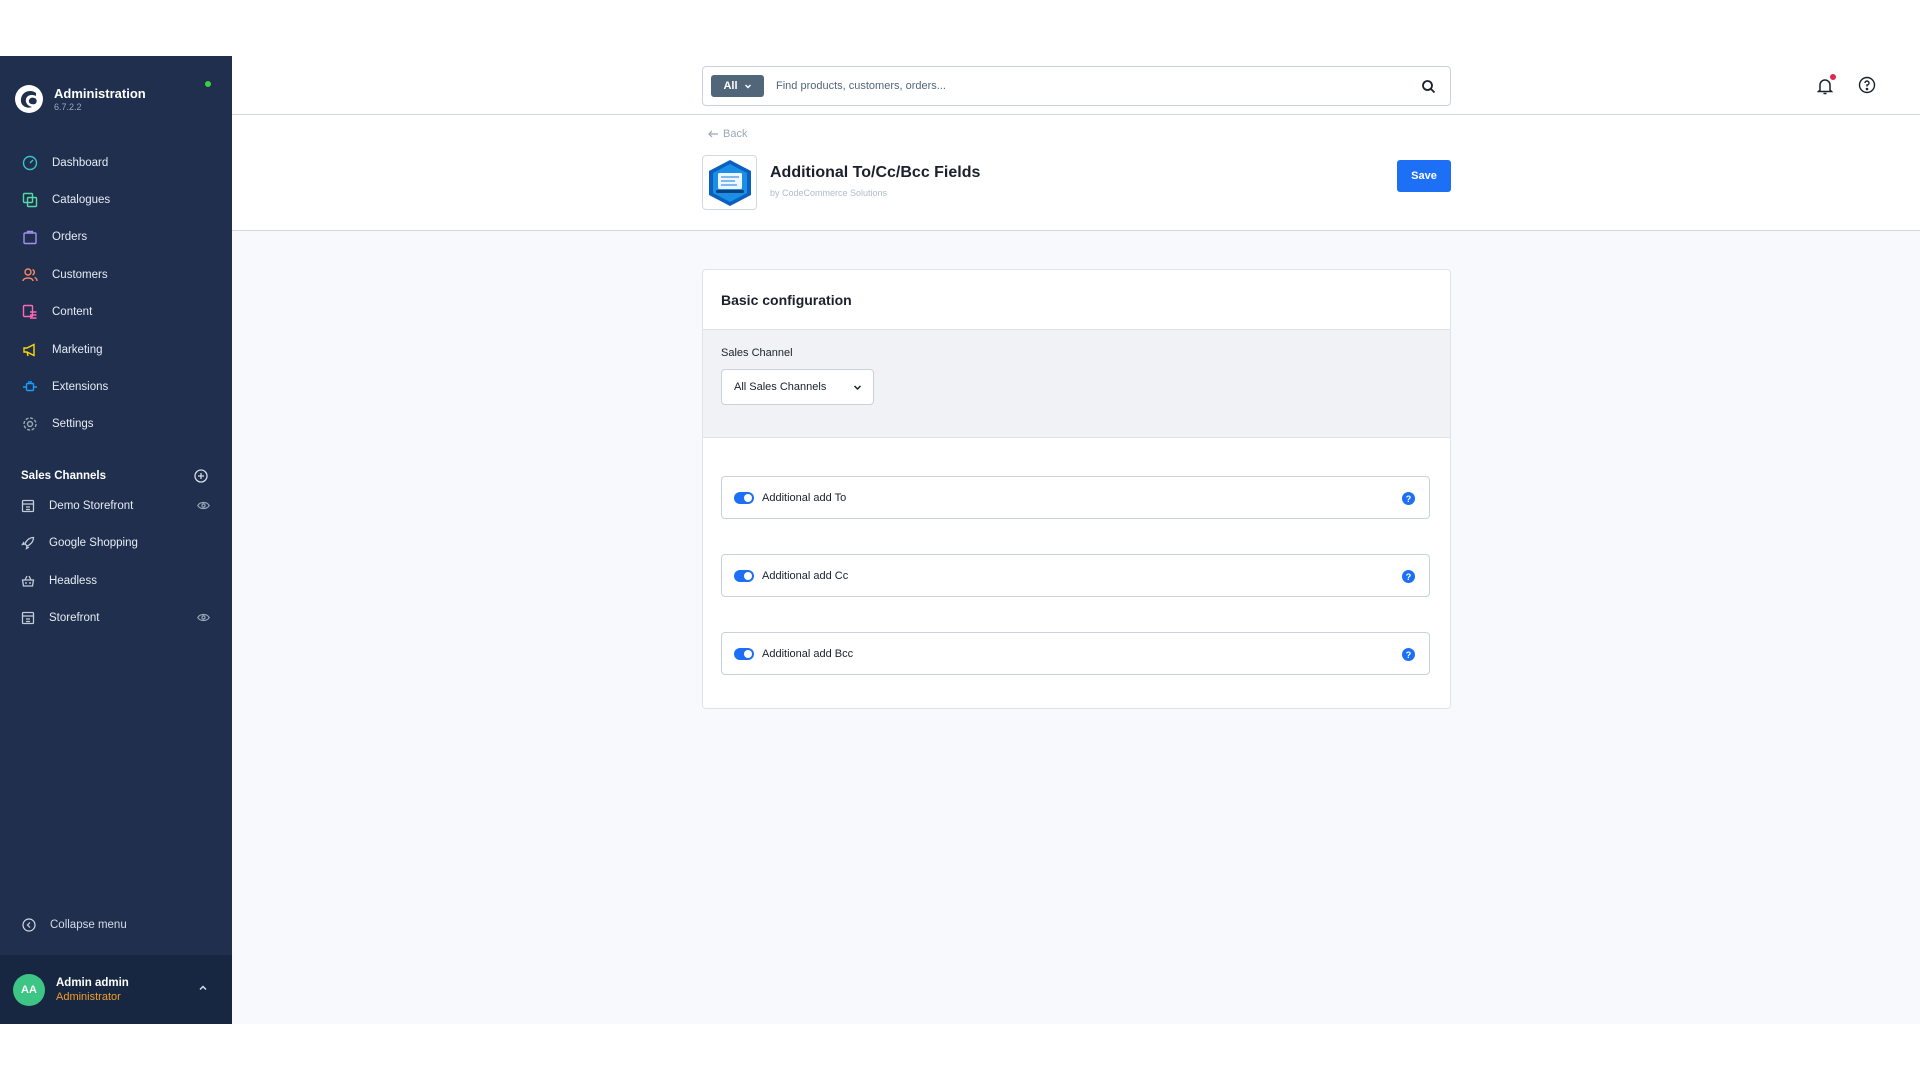 The height and width of the screenshot is (1080, 1920). Describe the element at coordinates (1076, 300) in the screenshot. I see `card-title: Basic configuration` at that location.